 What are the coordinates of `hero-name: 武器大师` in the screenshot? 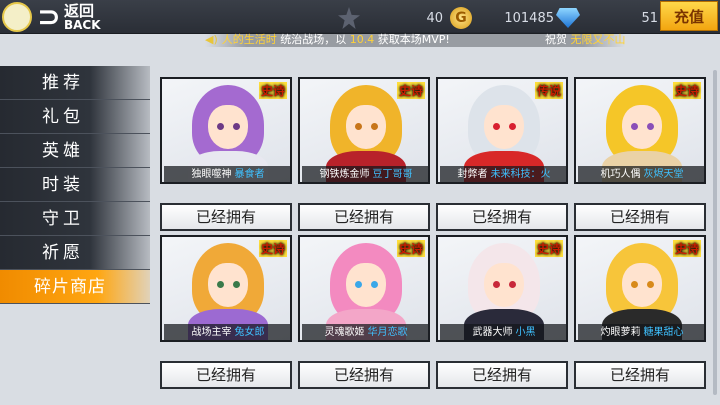 It's located at (492, 332).